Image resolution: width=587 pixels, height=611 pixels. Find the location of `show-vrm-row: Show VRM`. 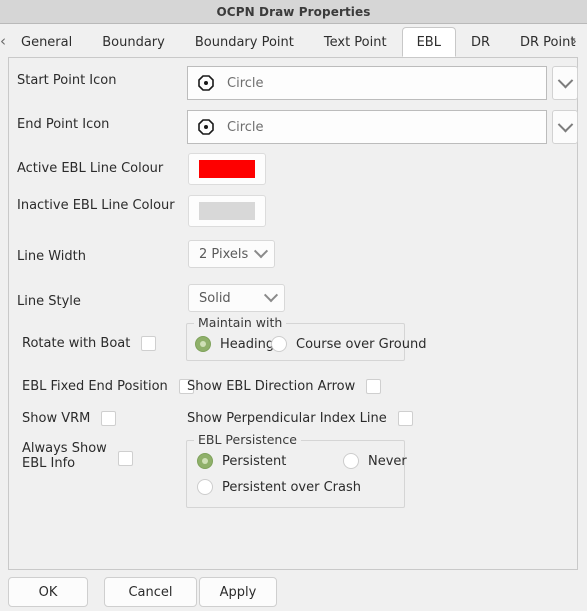

show-vrm-row: Show VRM is located at coordinates (69, 418).